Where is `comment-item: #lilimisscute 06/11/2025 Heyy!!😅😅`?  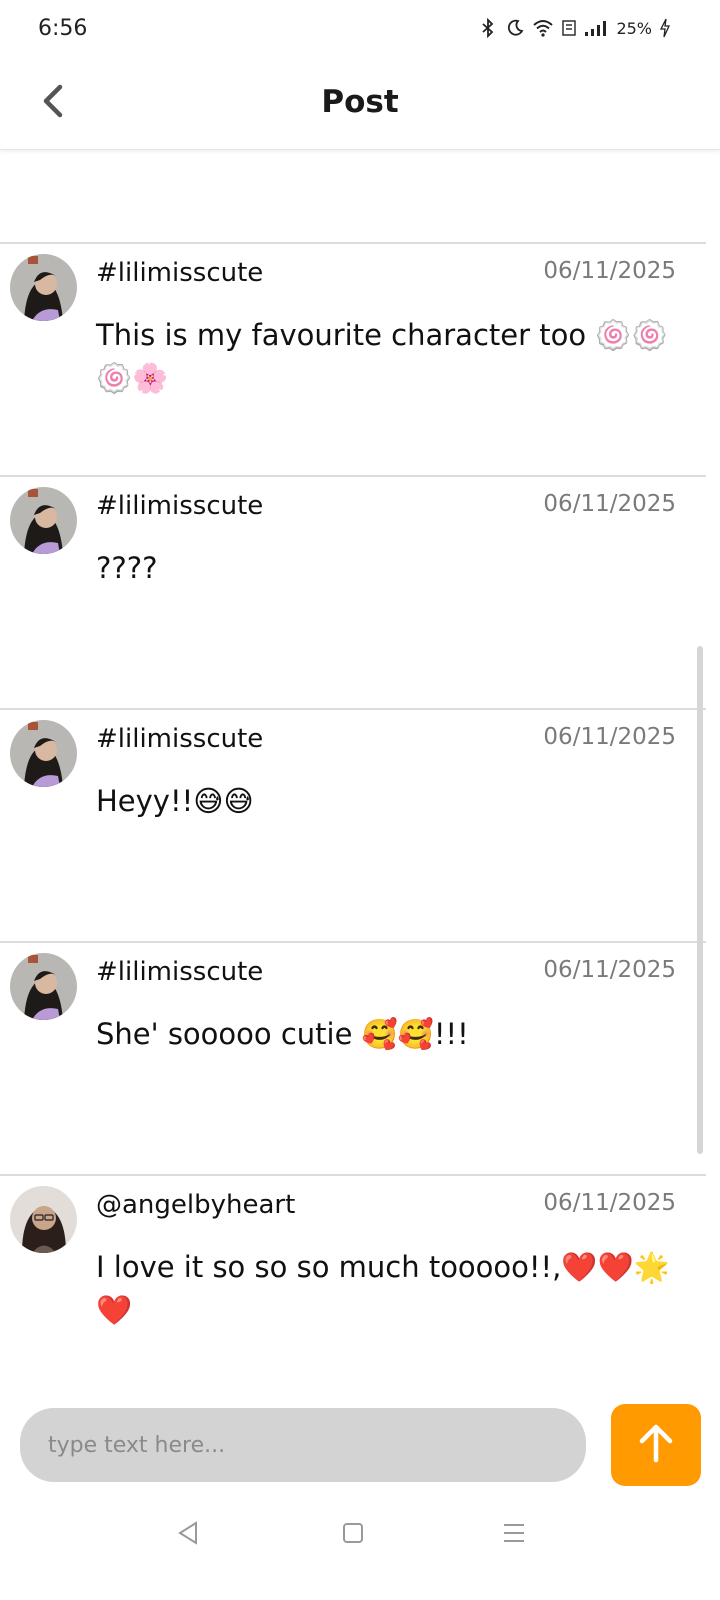
comment-item: #lilimisscute 06/11/2025 Heyy!!😅😅 is located at coordinates (353, 824).